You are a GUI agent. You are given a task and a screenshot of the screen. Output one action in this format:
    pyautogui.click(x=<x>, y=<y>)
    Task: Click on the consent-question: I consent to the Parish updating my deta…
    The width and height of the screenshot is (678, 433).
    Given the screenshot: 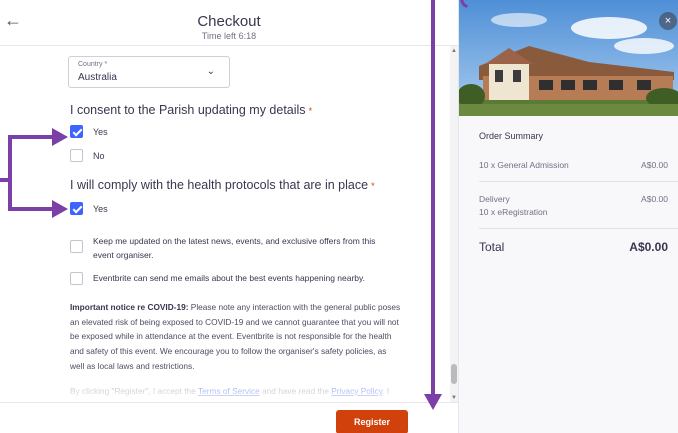 What is the action you would take?
    pyautogui.click(x=191, y=110)
    